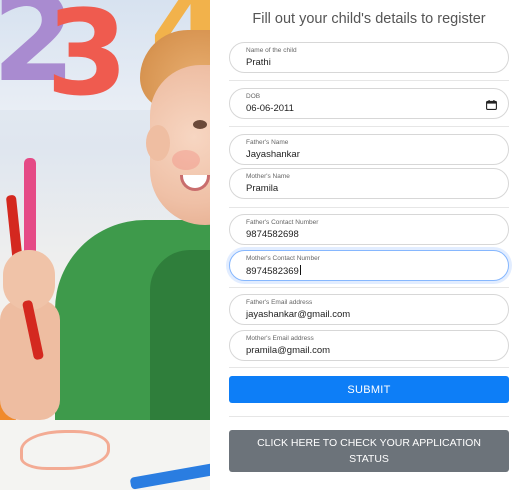 The width and height of the screenshot is (522, 490). Describe the element at coordinates (282, 222) in the screenshot. I see `father-contact-label: Father's Contact Number` at that location.